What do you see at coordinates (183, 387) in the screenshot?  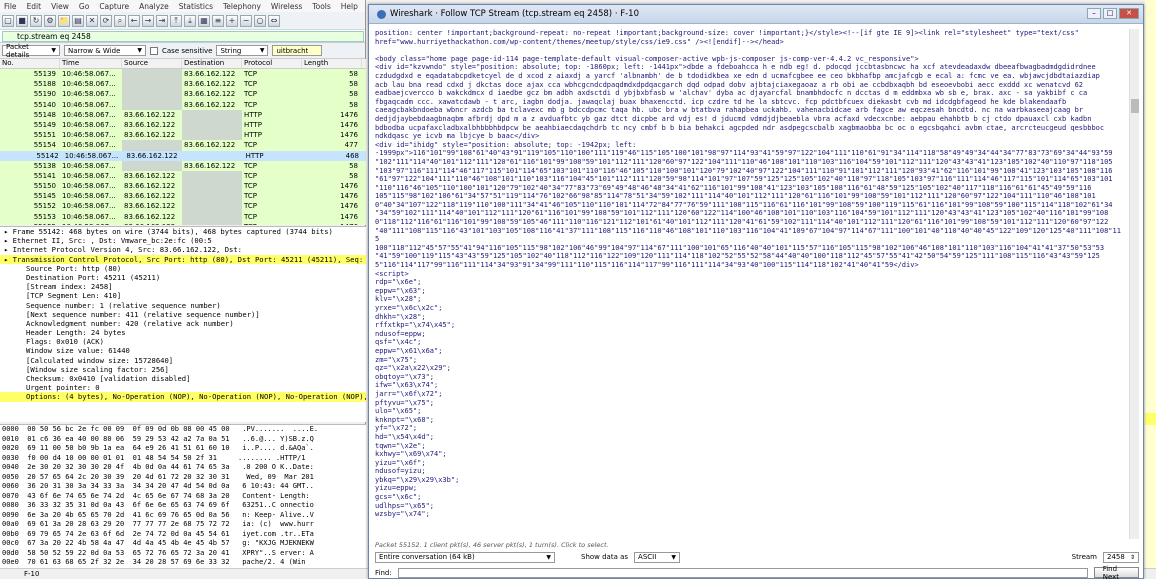 I see `detail-row: Urgent pointer: 0` at bounding box center [183, 387].